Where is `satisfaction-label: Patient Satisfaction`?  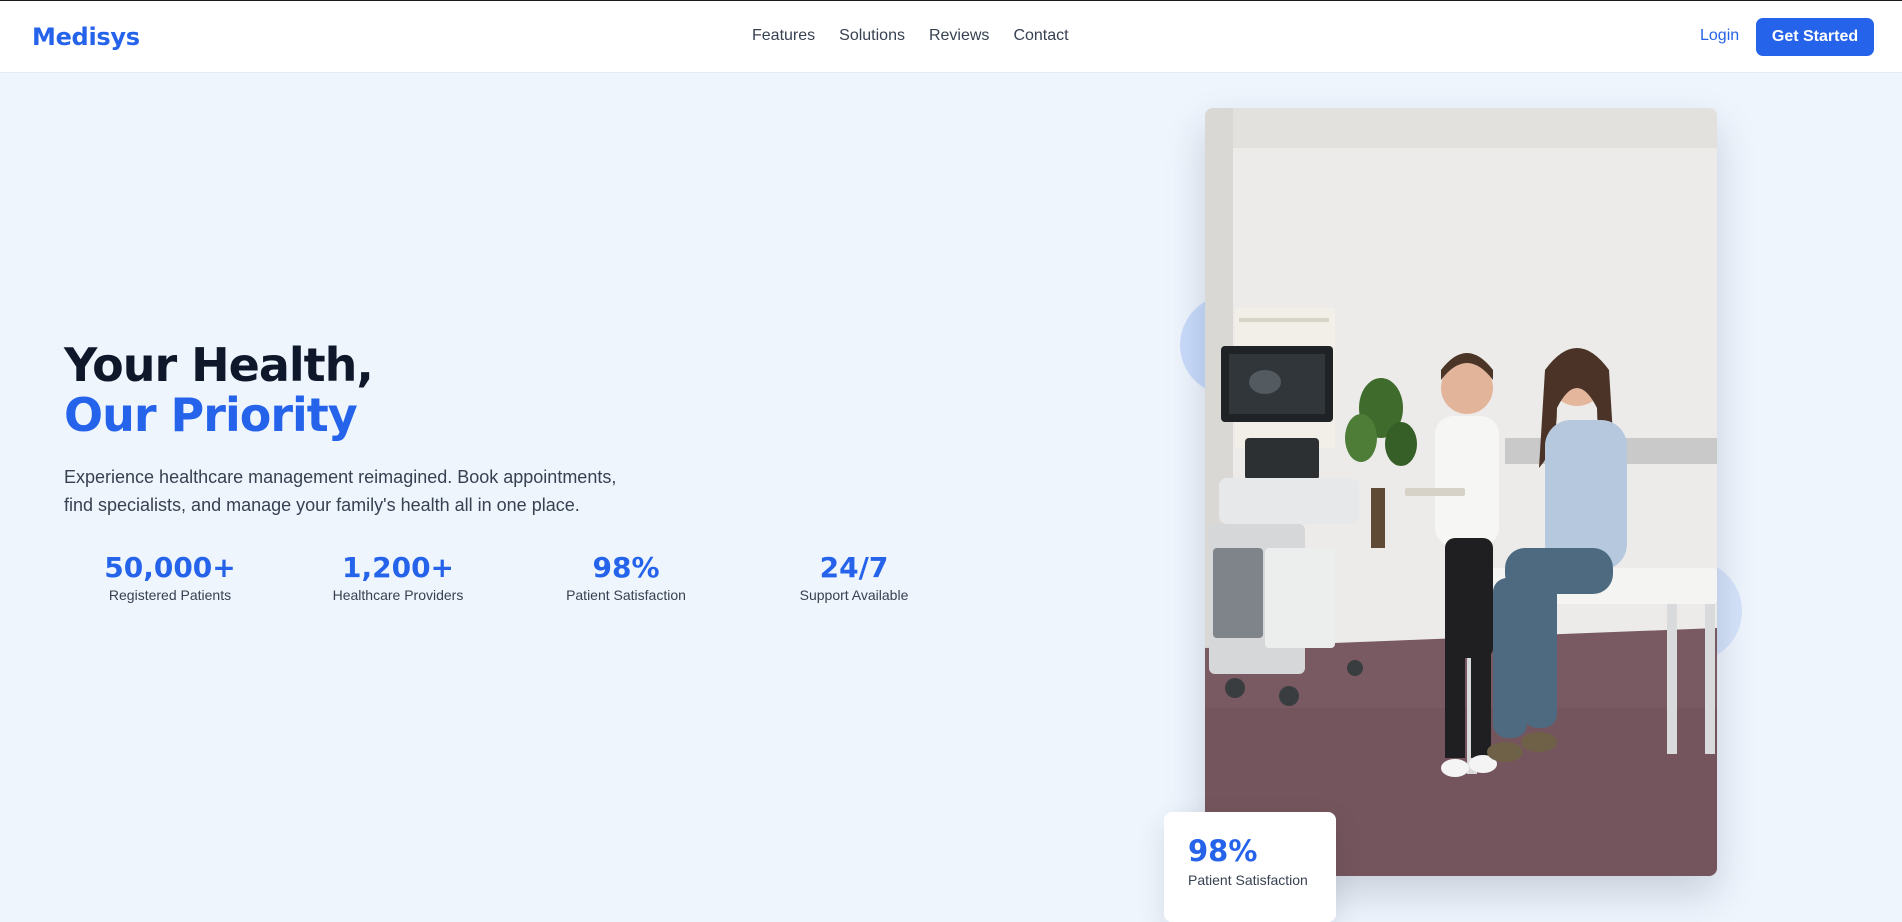
satisfaction-label: Patient Satisfaction is located at coordinates (1248, 880).